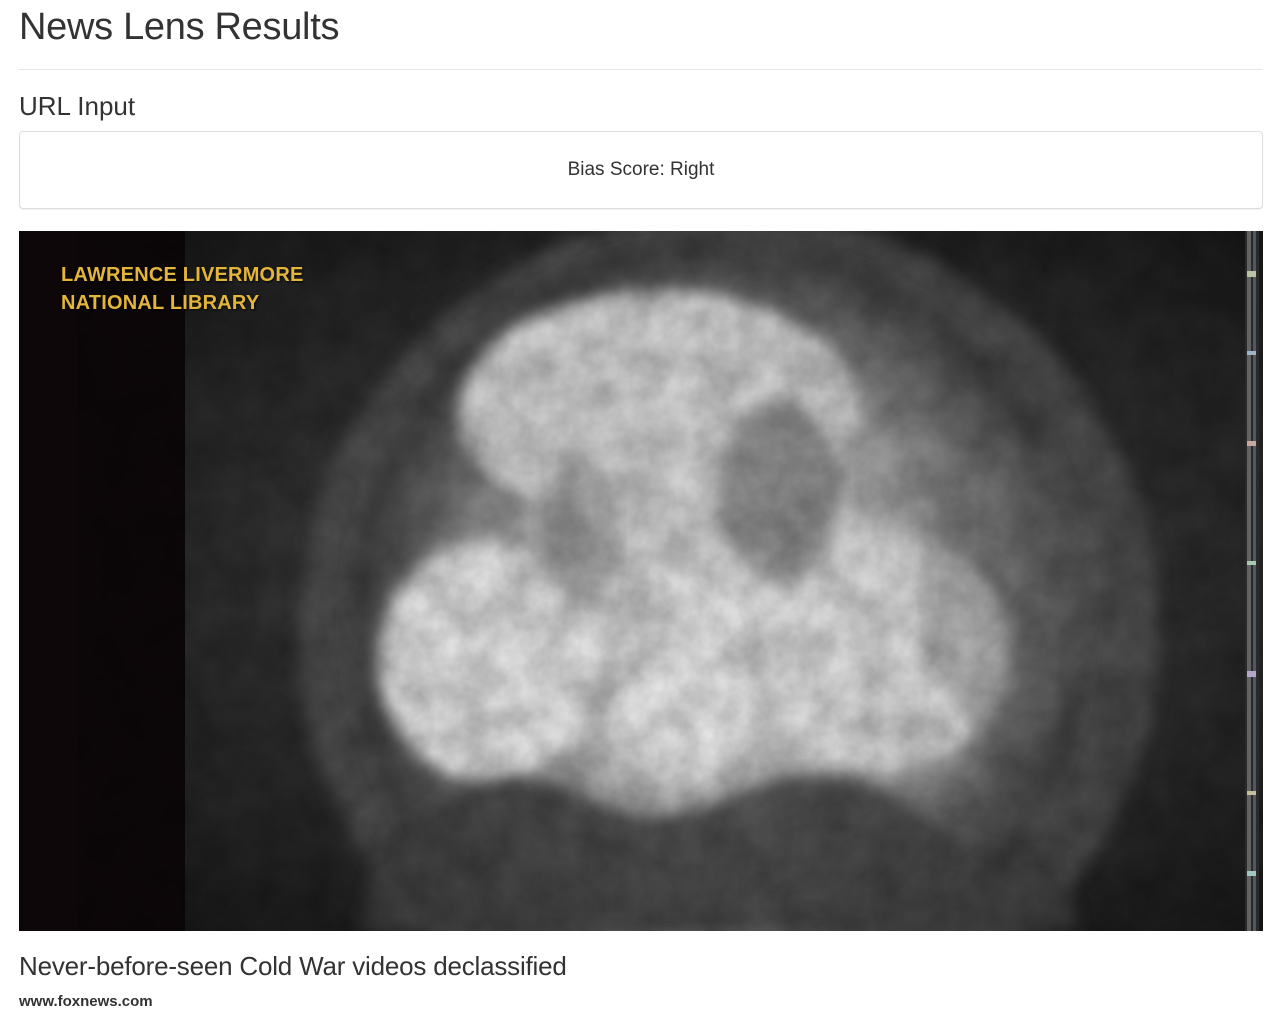 The height and width of the screenshot is (1020, 1279). I want to click on watermark-line-2: NATIONAL LIBRARY, so click(160, 303).